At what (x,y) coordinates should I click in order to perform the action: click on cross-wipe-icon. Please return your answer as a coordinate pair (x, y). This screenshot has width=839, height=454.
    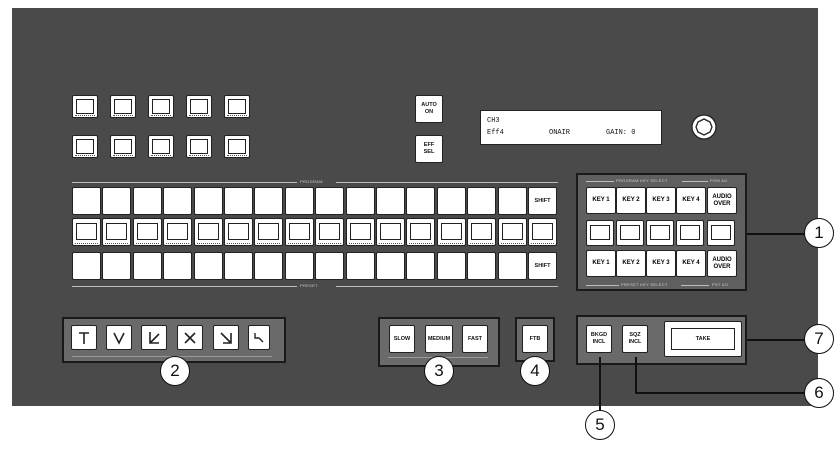
    Looking at the image, I should click on (190, 337).